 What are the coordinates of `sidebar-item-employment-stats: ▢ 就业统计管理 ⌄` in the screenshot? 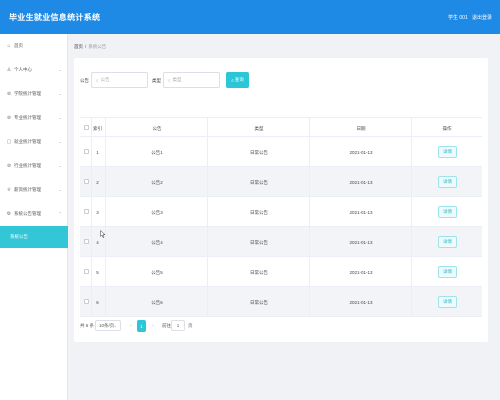 It's located at (34, 142).